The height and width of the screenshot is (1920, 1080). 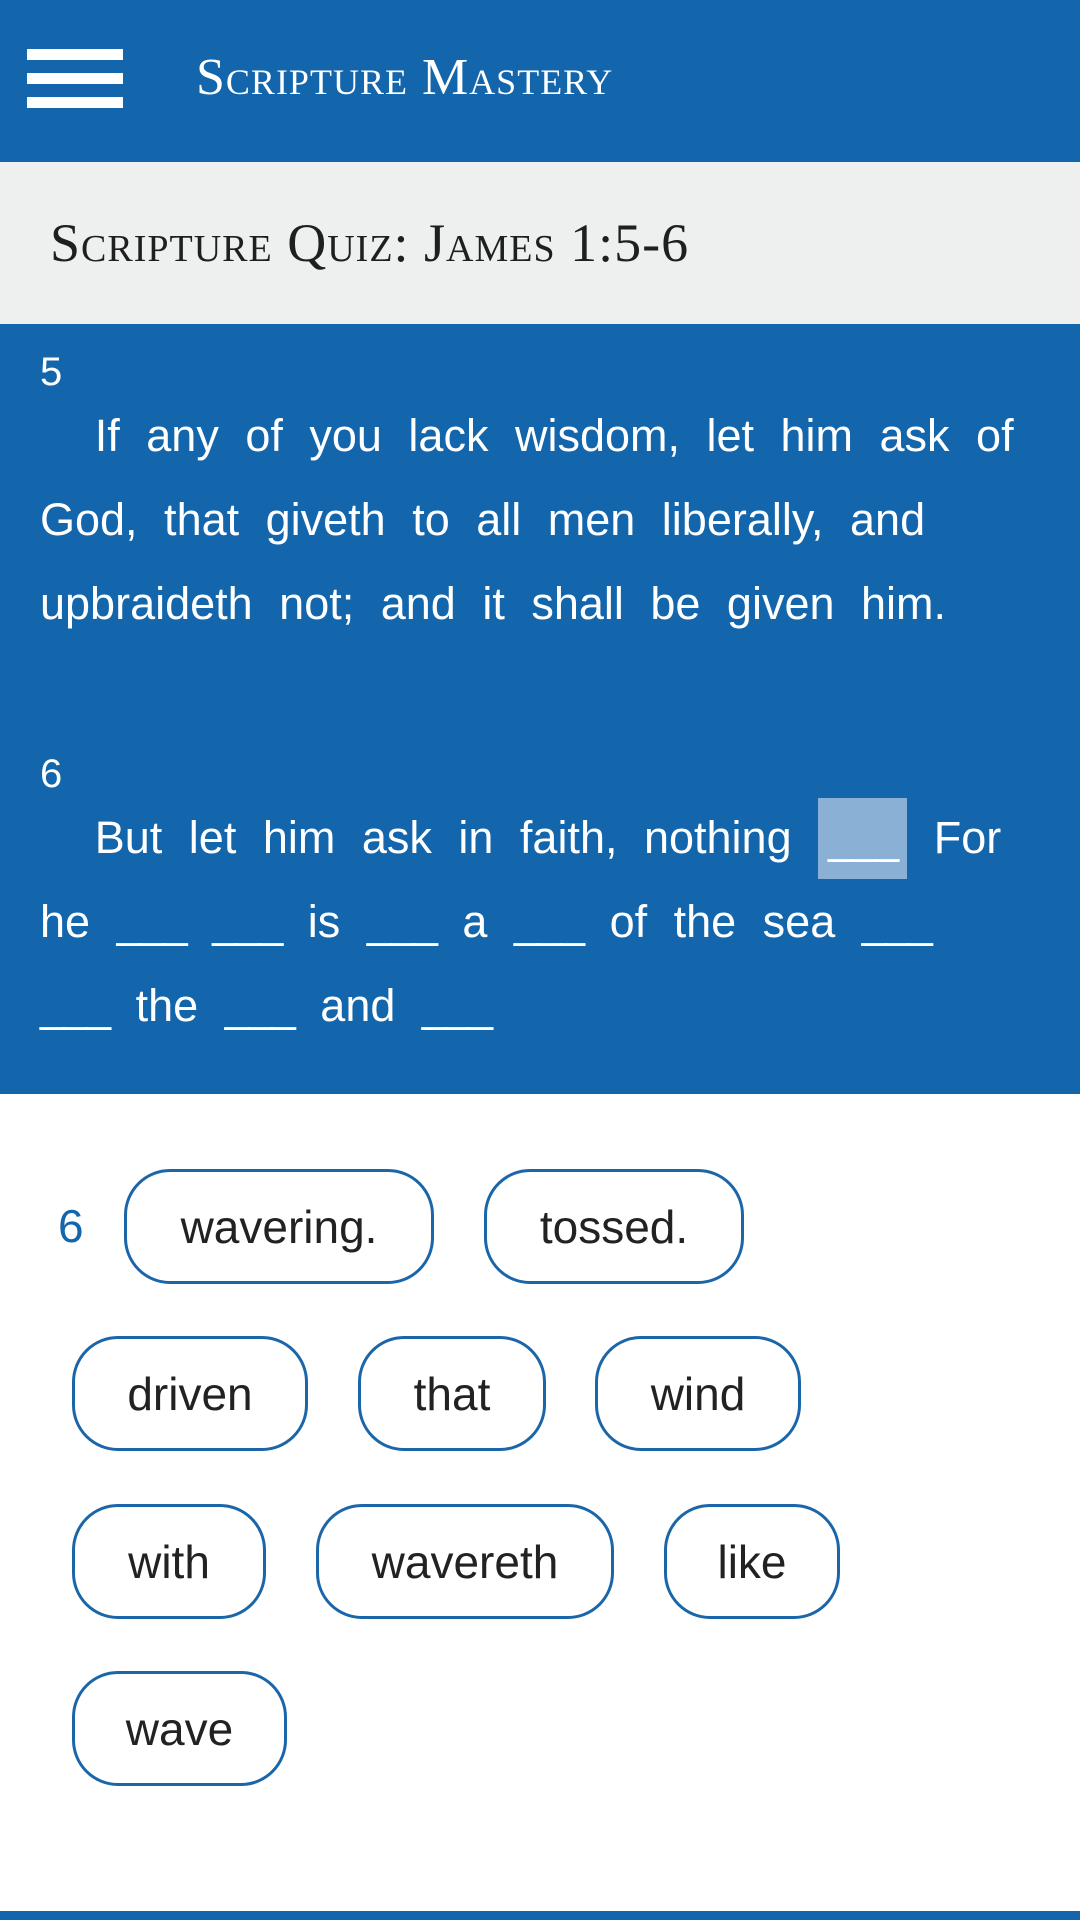 I want to click on verse-text: is, so click(x=324, y=921).